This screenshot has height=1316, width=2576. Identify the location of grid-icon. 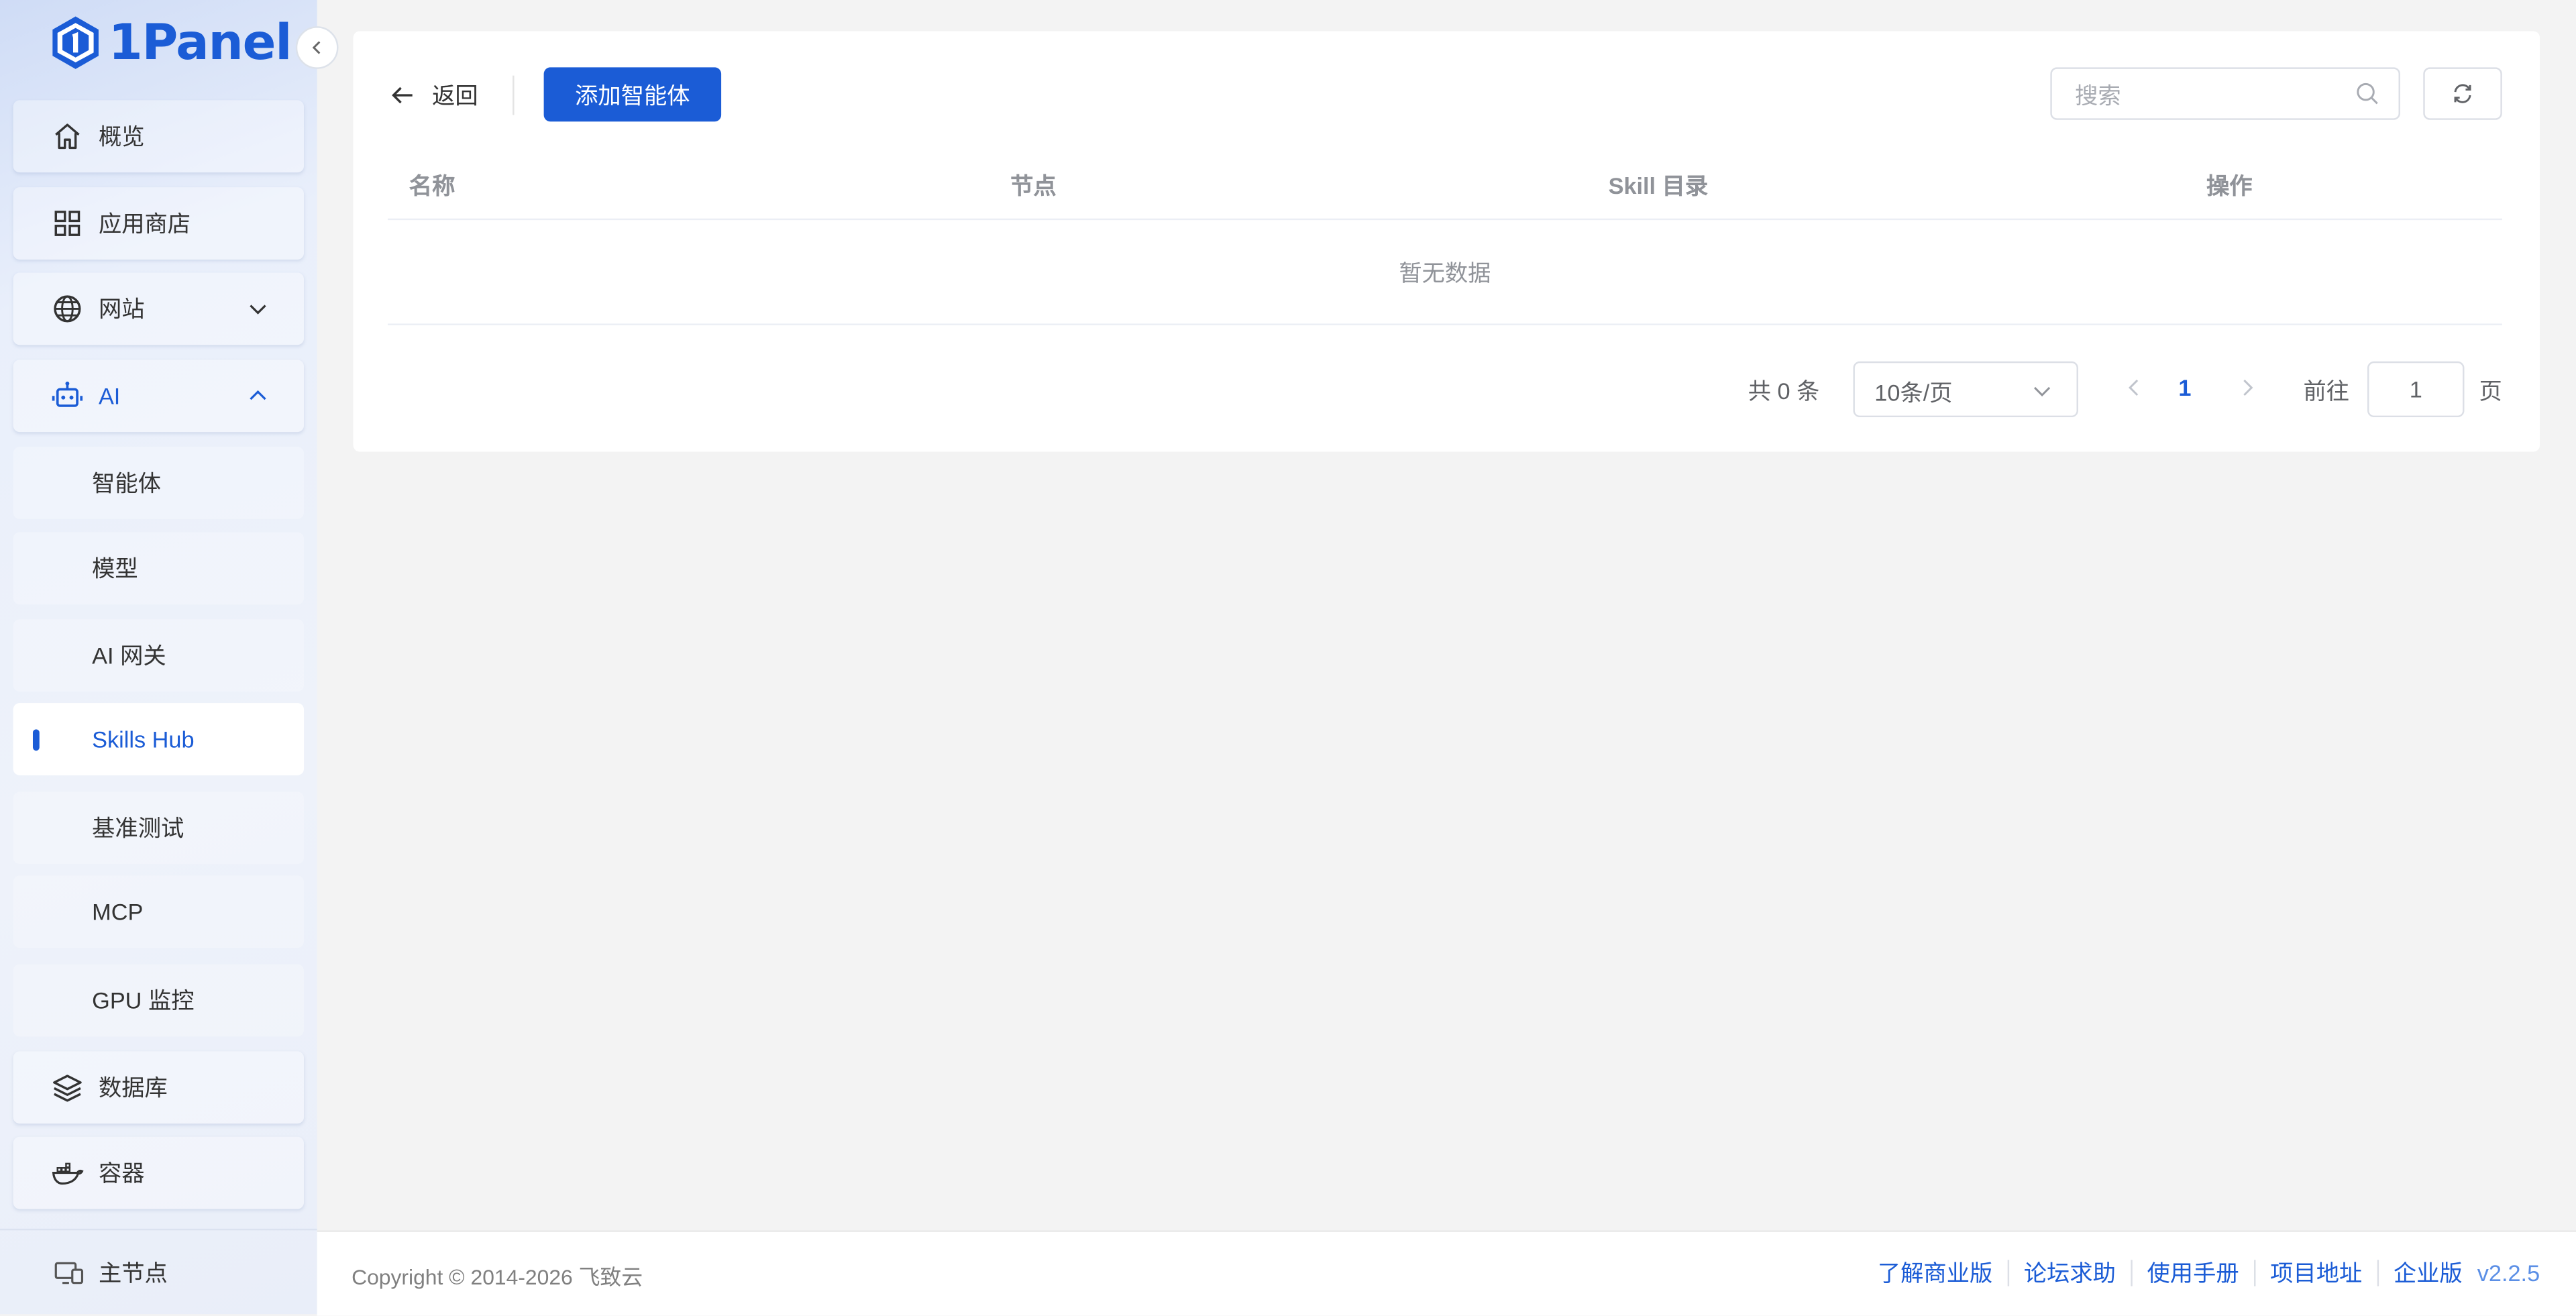
(67, 223).